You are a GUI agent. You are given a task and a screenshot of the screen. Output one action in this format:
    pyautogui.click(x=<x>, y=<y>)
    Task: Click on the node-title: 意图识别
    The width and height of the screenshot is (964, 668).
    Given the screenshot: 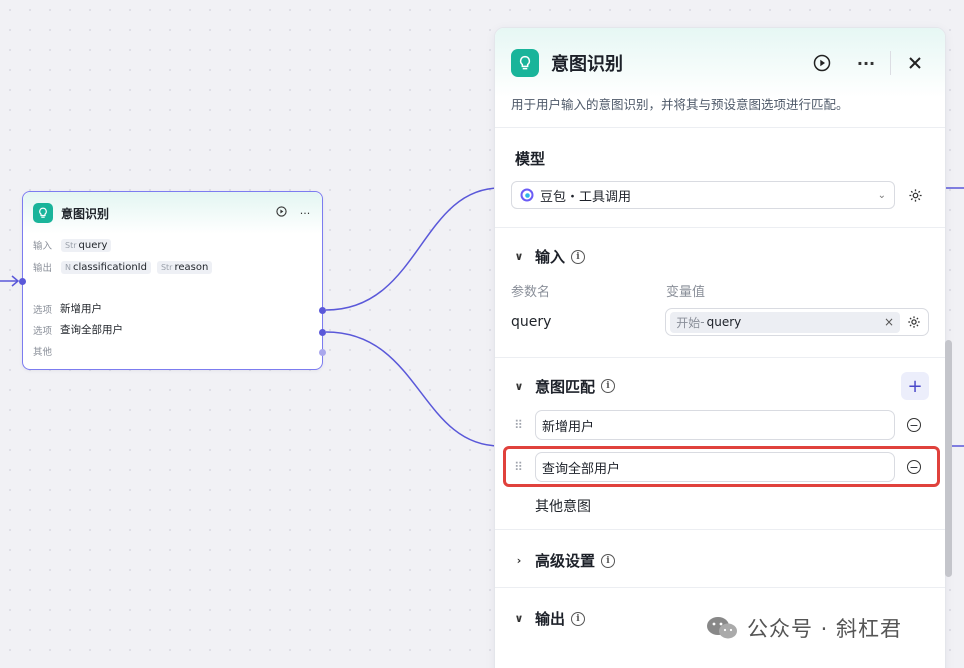 What is the action you would take?
    pyautogui.click(x=85, y=213)
    